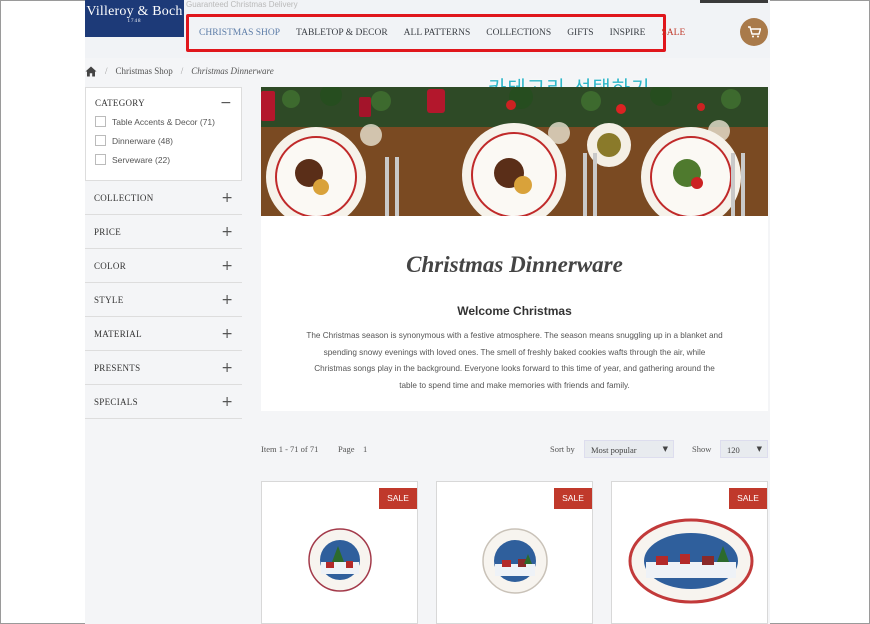 This screenshot has width=870, height=624. Describe the element at coordinates (118, 333) in the screenshot. I see `facet-label: MATERIAL` at that location.